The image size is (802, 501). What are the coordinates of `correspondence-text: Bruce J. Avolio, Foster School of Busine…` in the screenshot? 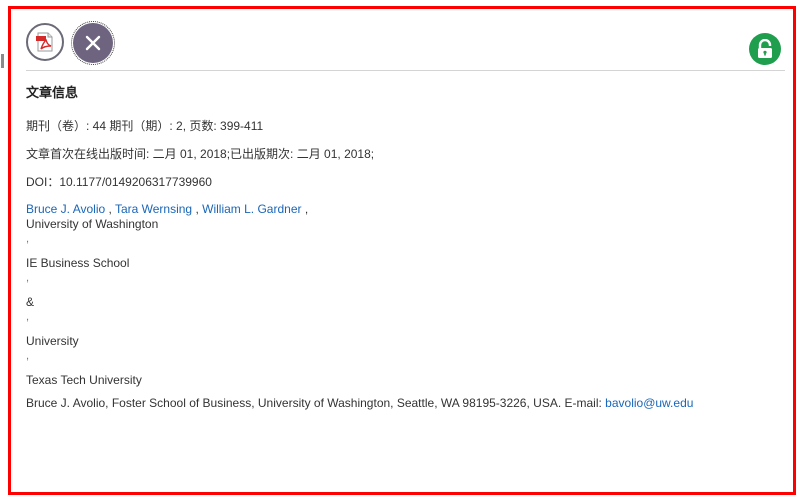 It's located at (316, 403).